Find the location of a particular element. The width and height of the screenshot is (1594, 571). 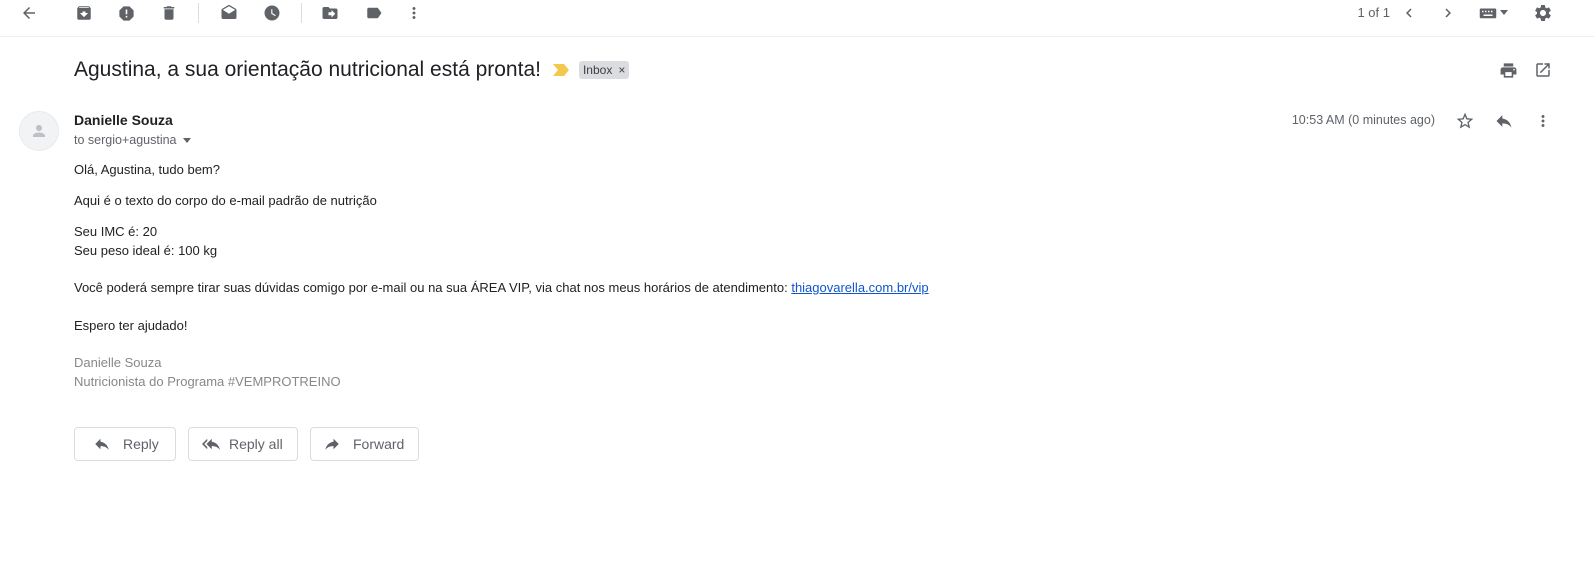

open-new-window-button is located at coordinates (1543, 70).